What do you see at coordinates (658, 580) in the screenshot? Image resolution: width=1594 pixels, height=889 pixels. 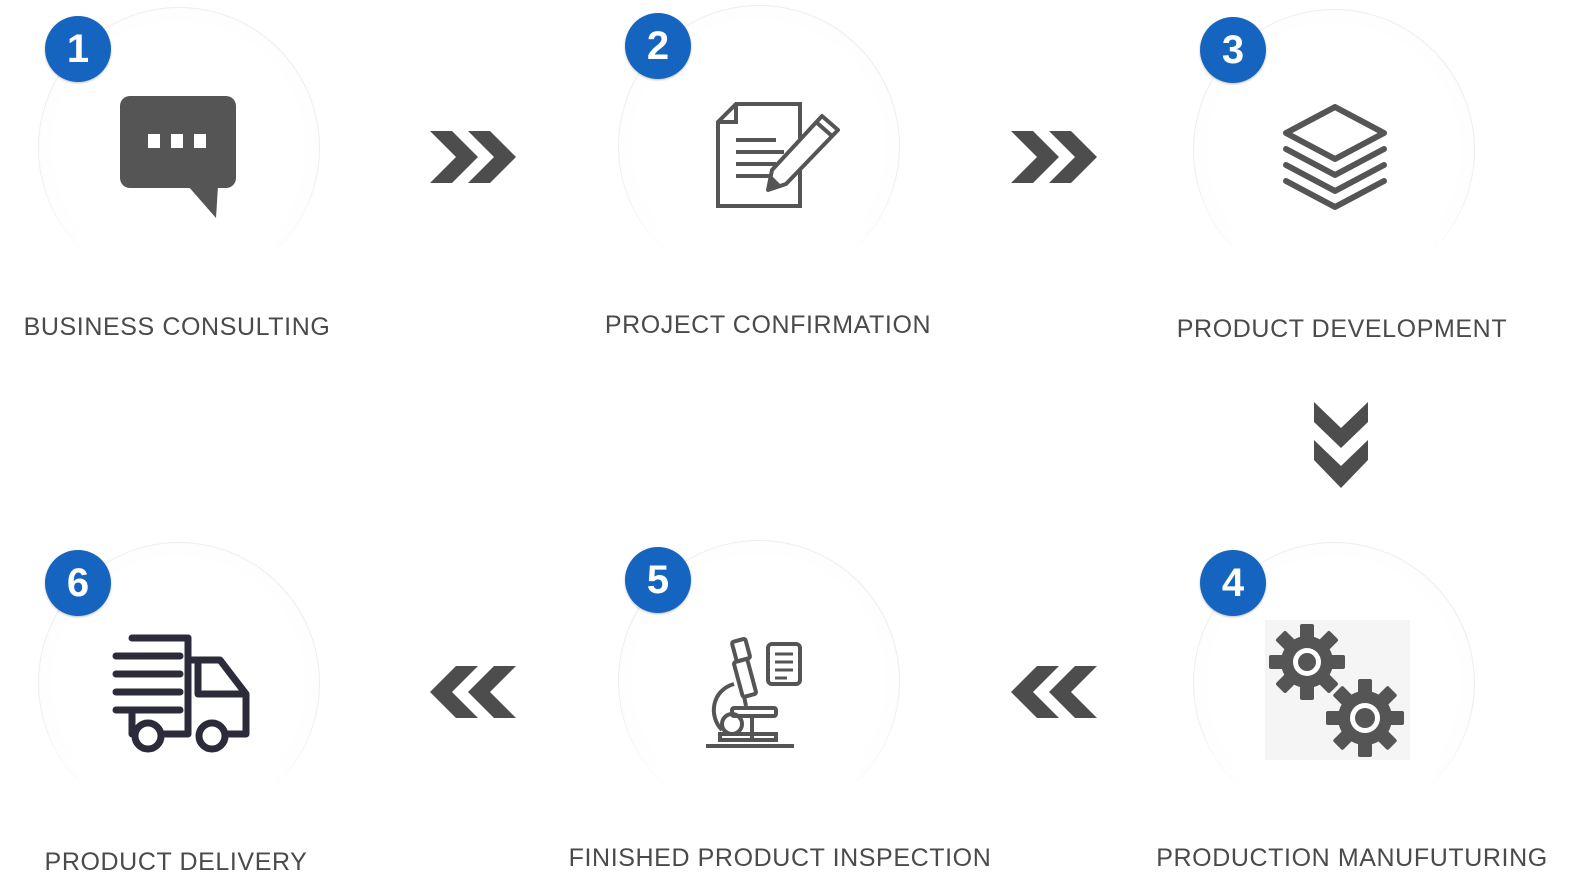 I see `step-number-badge: 5` at bounding box center [658, 580].